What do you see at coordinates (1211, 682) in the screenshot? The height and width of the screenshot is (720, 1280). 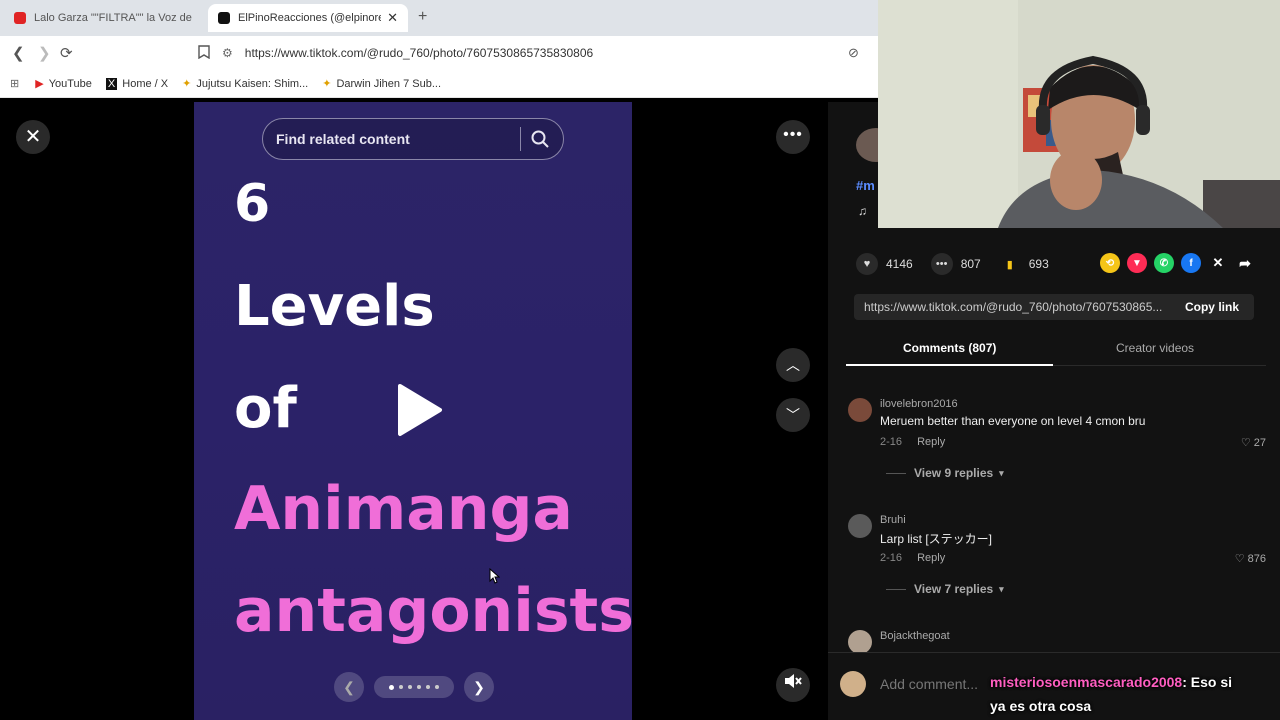 I see `chat-message: Eso si` at bounding box center [1211, 682].